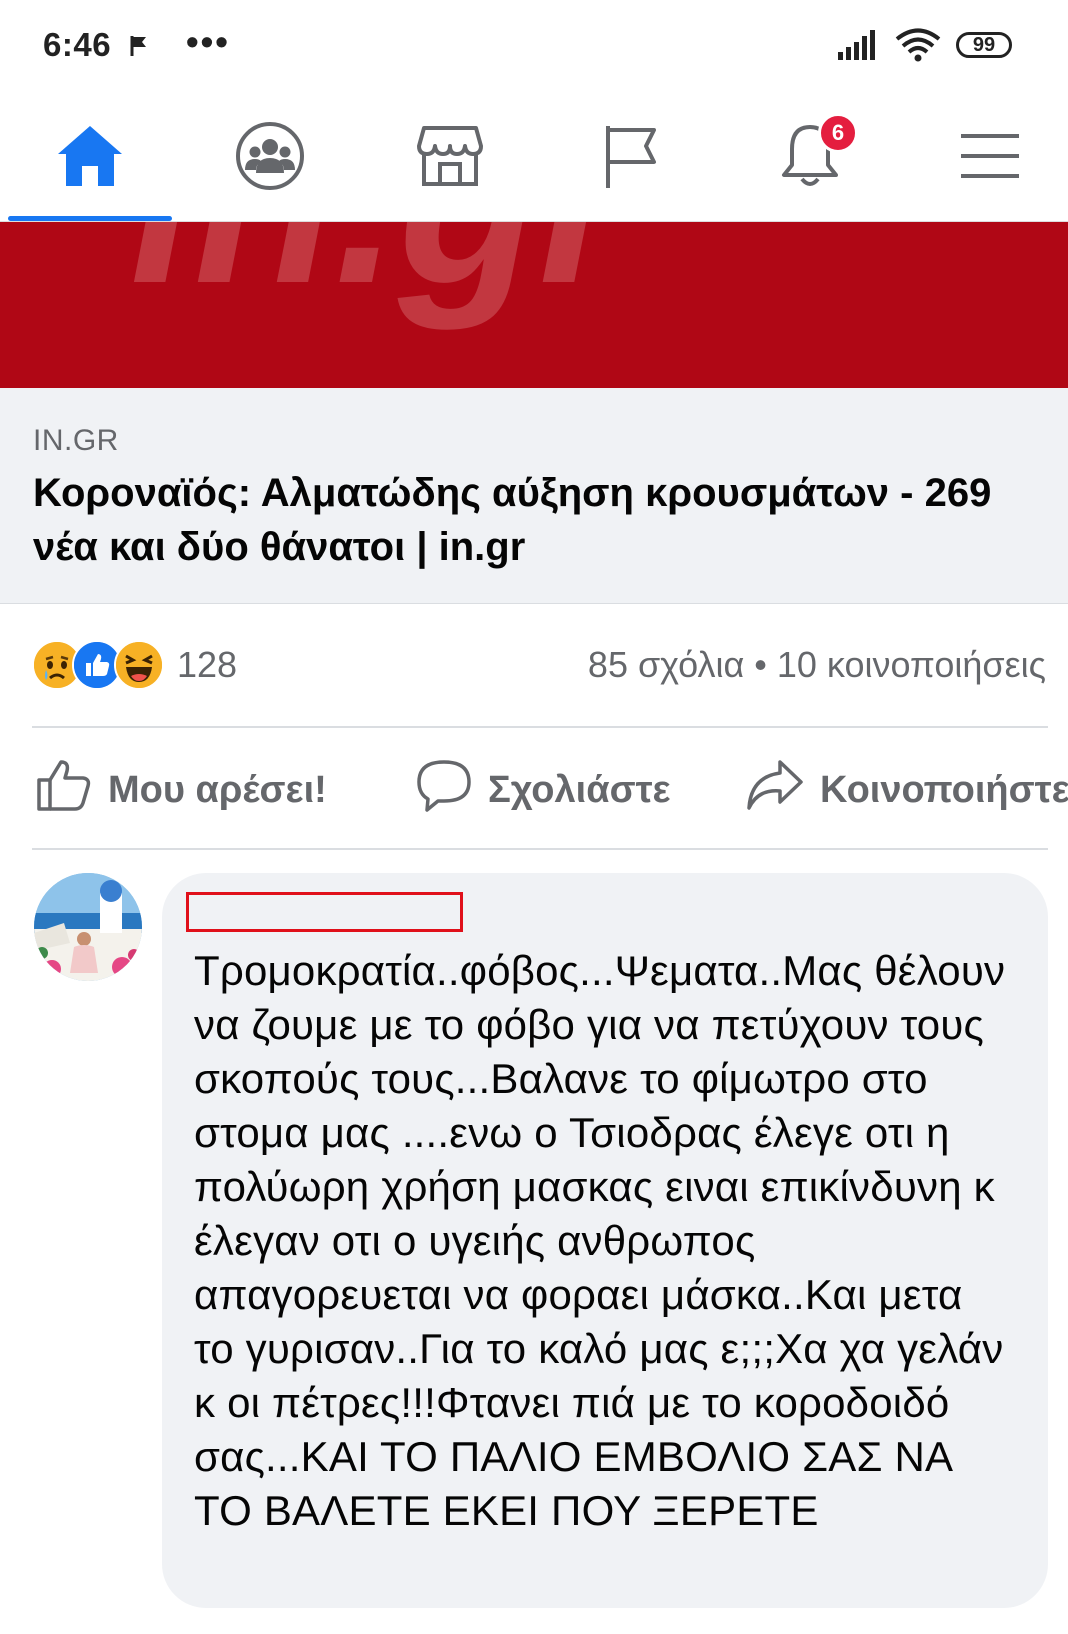  I want to click on like-button: Μου αρέσει!, so click(181, 790).